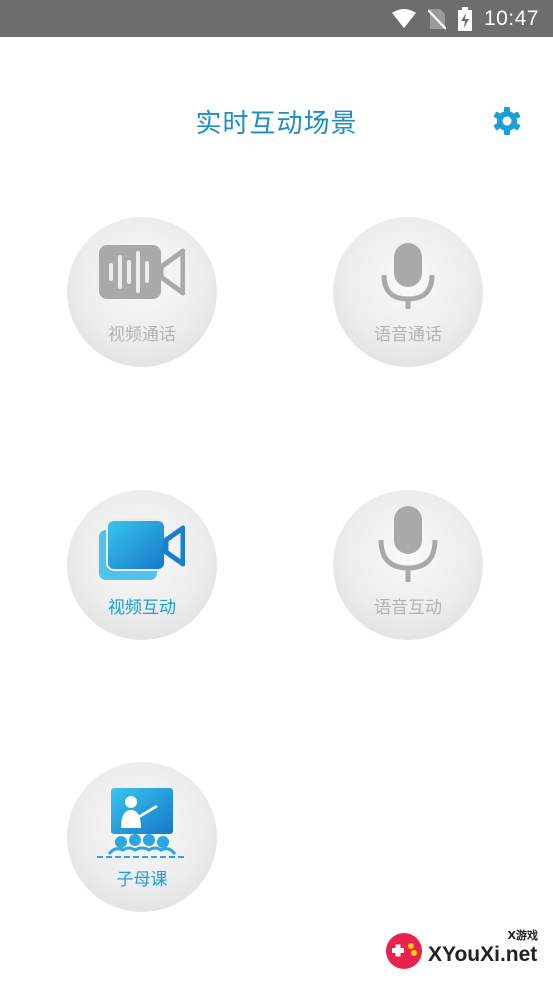 Image resolution: width=553 pixels, height=983 pixels. What do you see at coordinates (142, 335) in the screenshot?
I see `video-call-label: 视频通话` at bounding box center [142, 335].